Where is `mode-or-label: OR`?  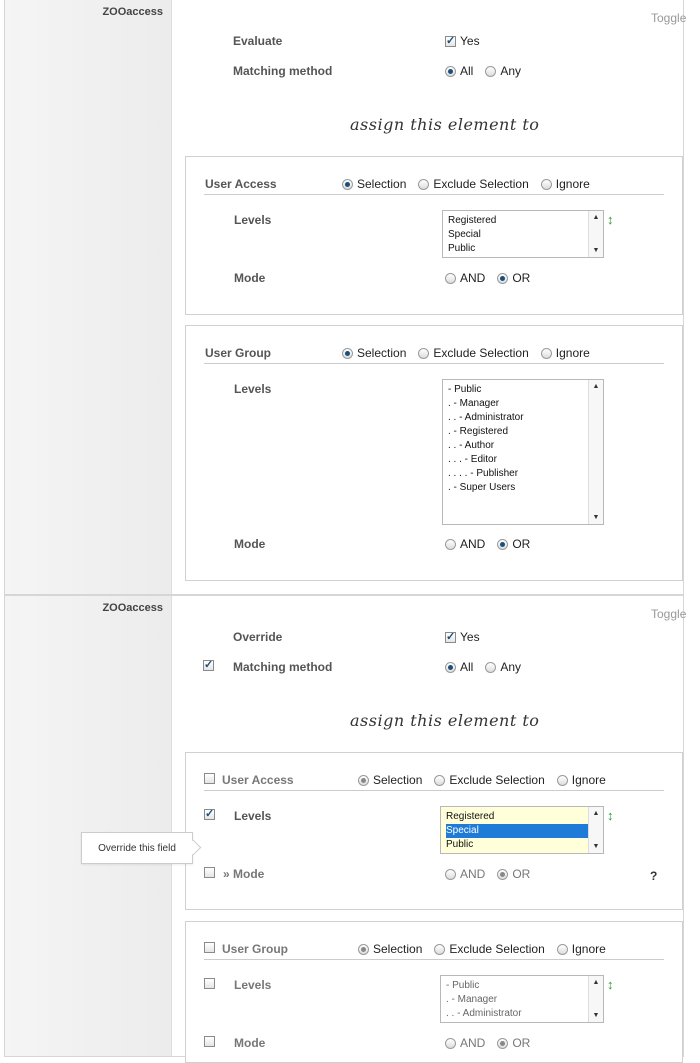 mode-or-label: OR is located at coordinates (521, 1043).